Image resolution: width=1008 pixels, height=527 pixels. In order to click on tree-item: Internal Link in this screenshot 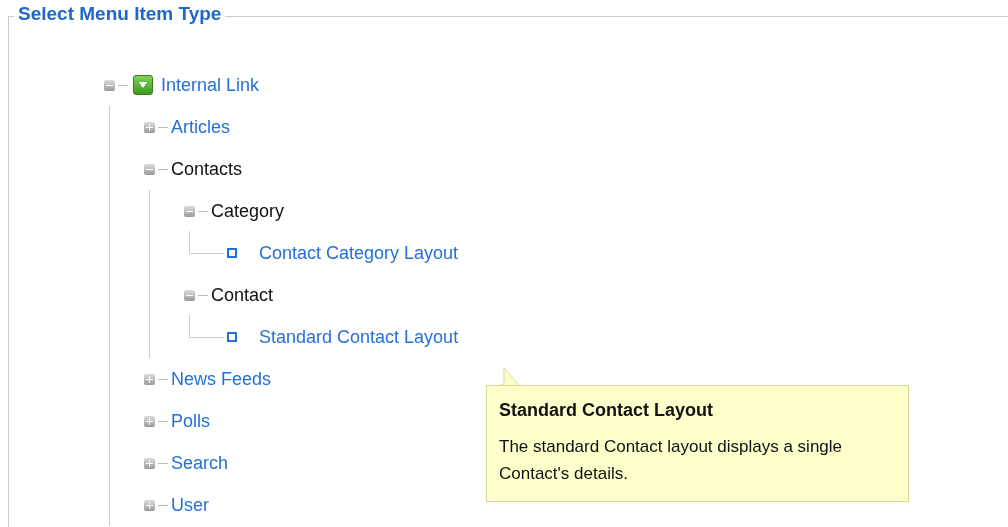, I will do `click(210, 85)`.